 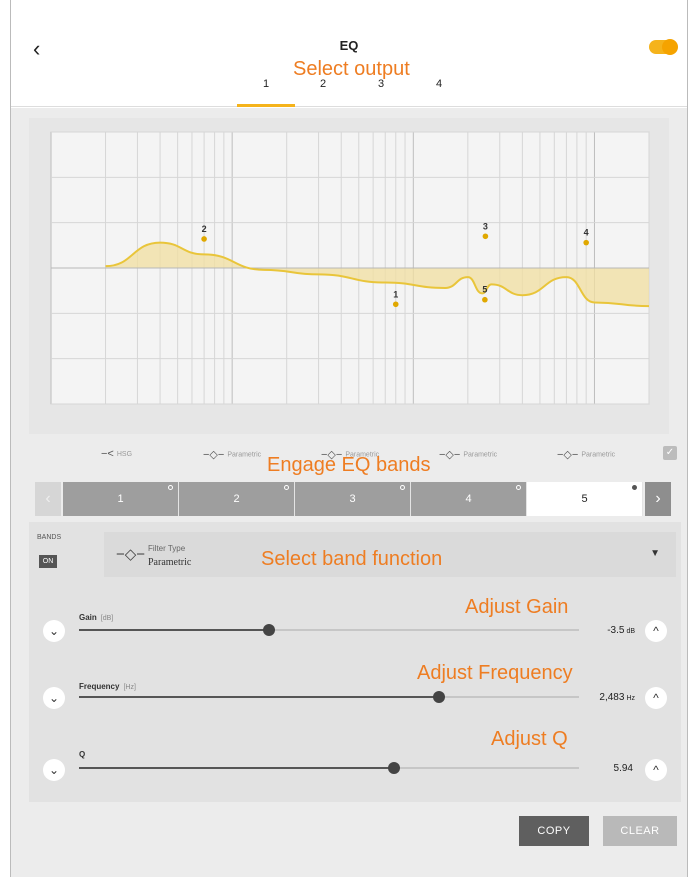 I want to click on band-marker-label-1: 1, so click(x=395, y=294).